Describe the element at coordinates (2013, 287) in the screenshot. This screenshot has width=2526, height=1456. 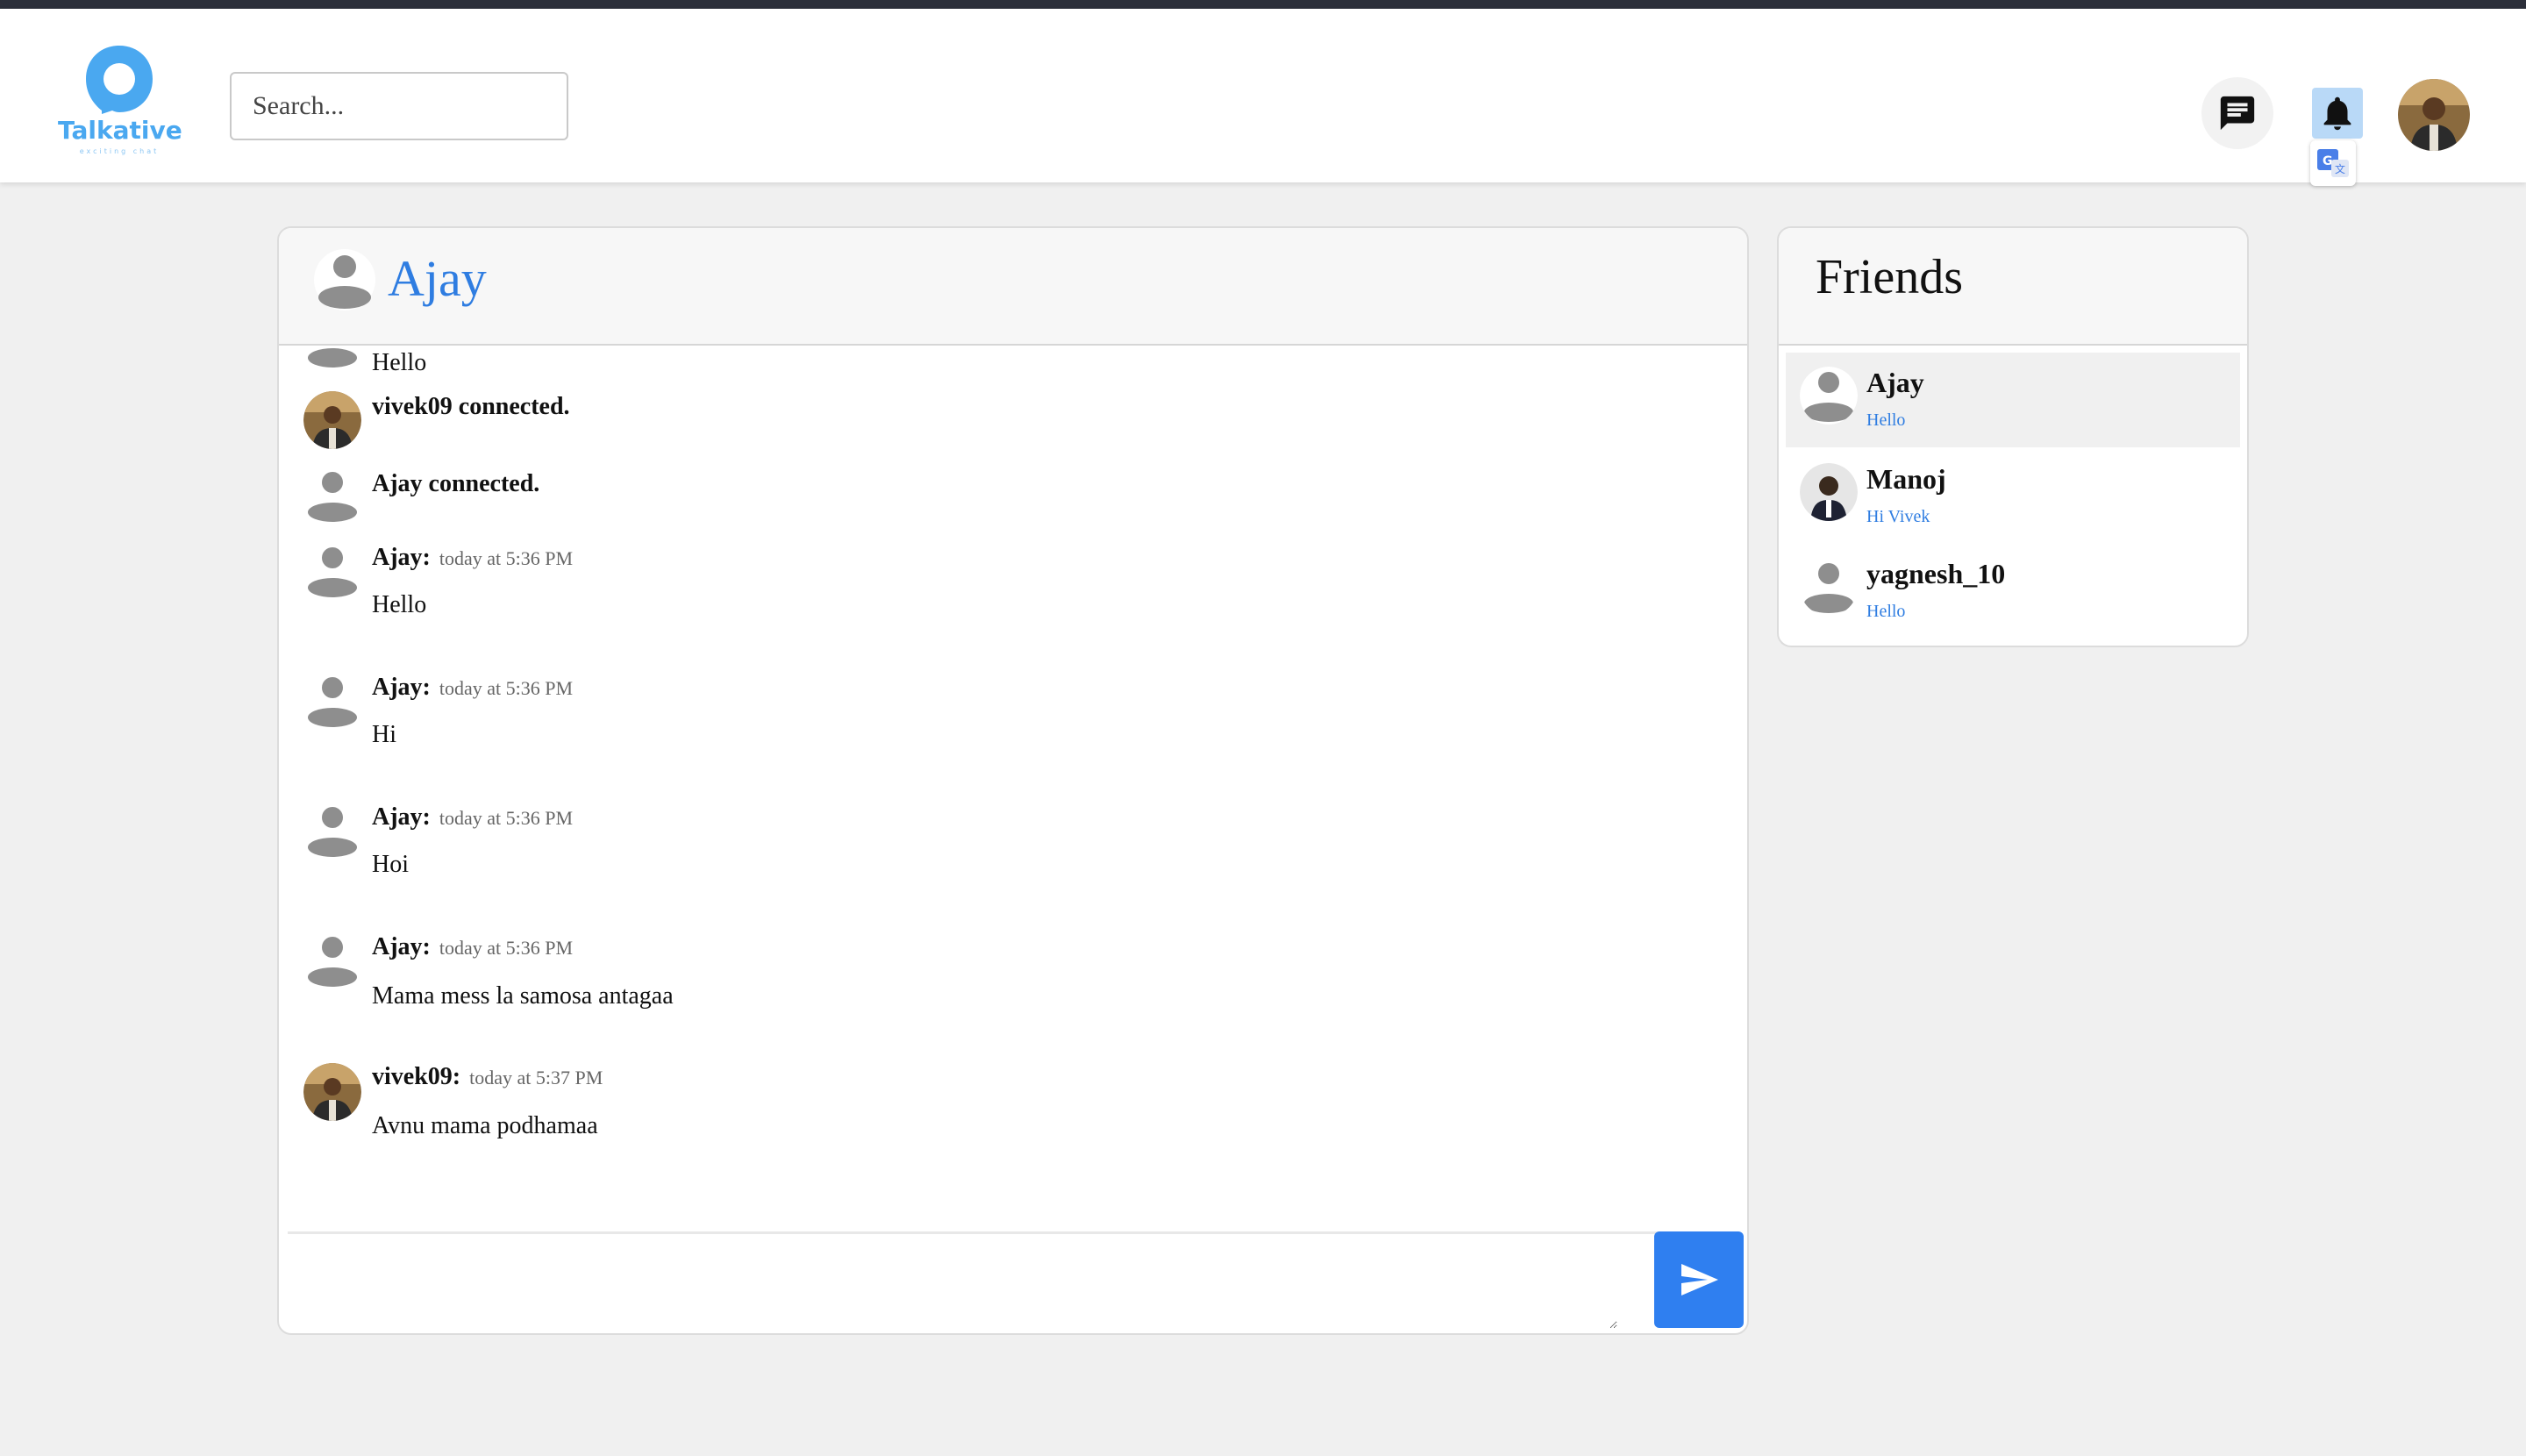
I see `friends-header: Friends` at that location.